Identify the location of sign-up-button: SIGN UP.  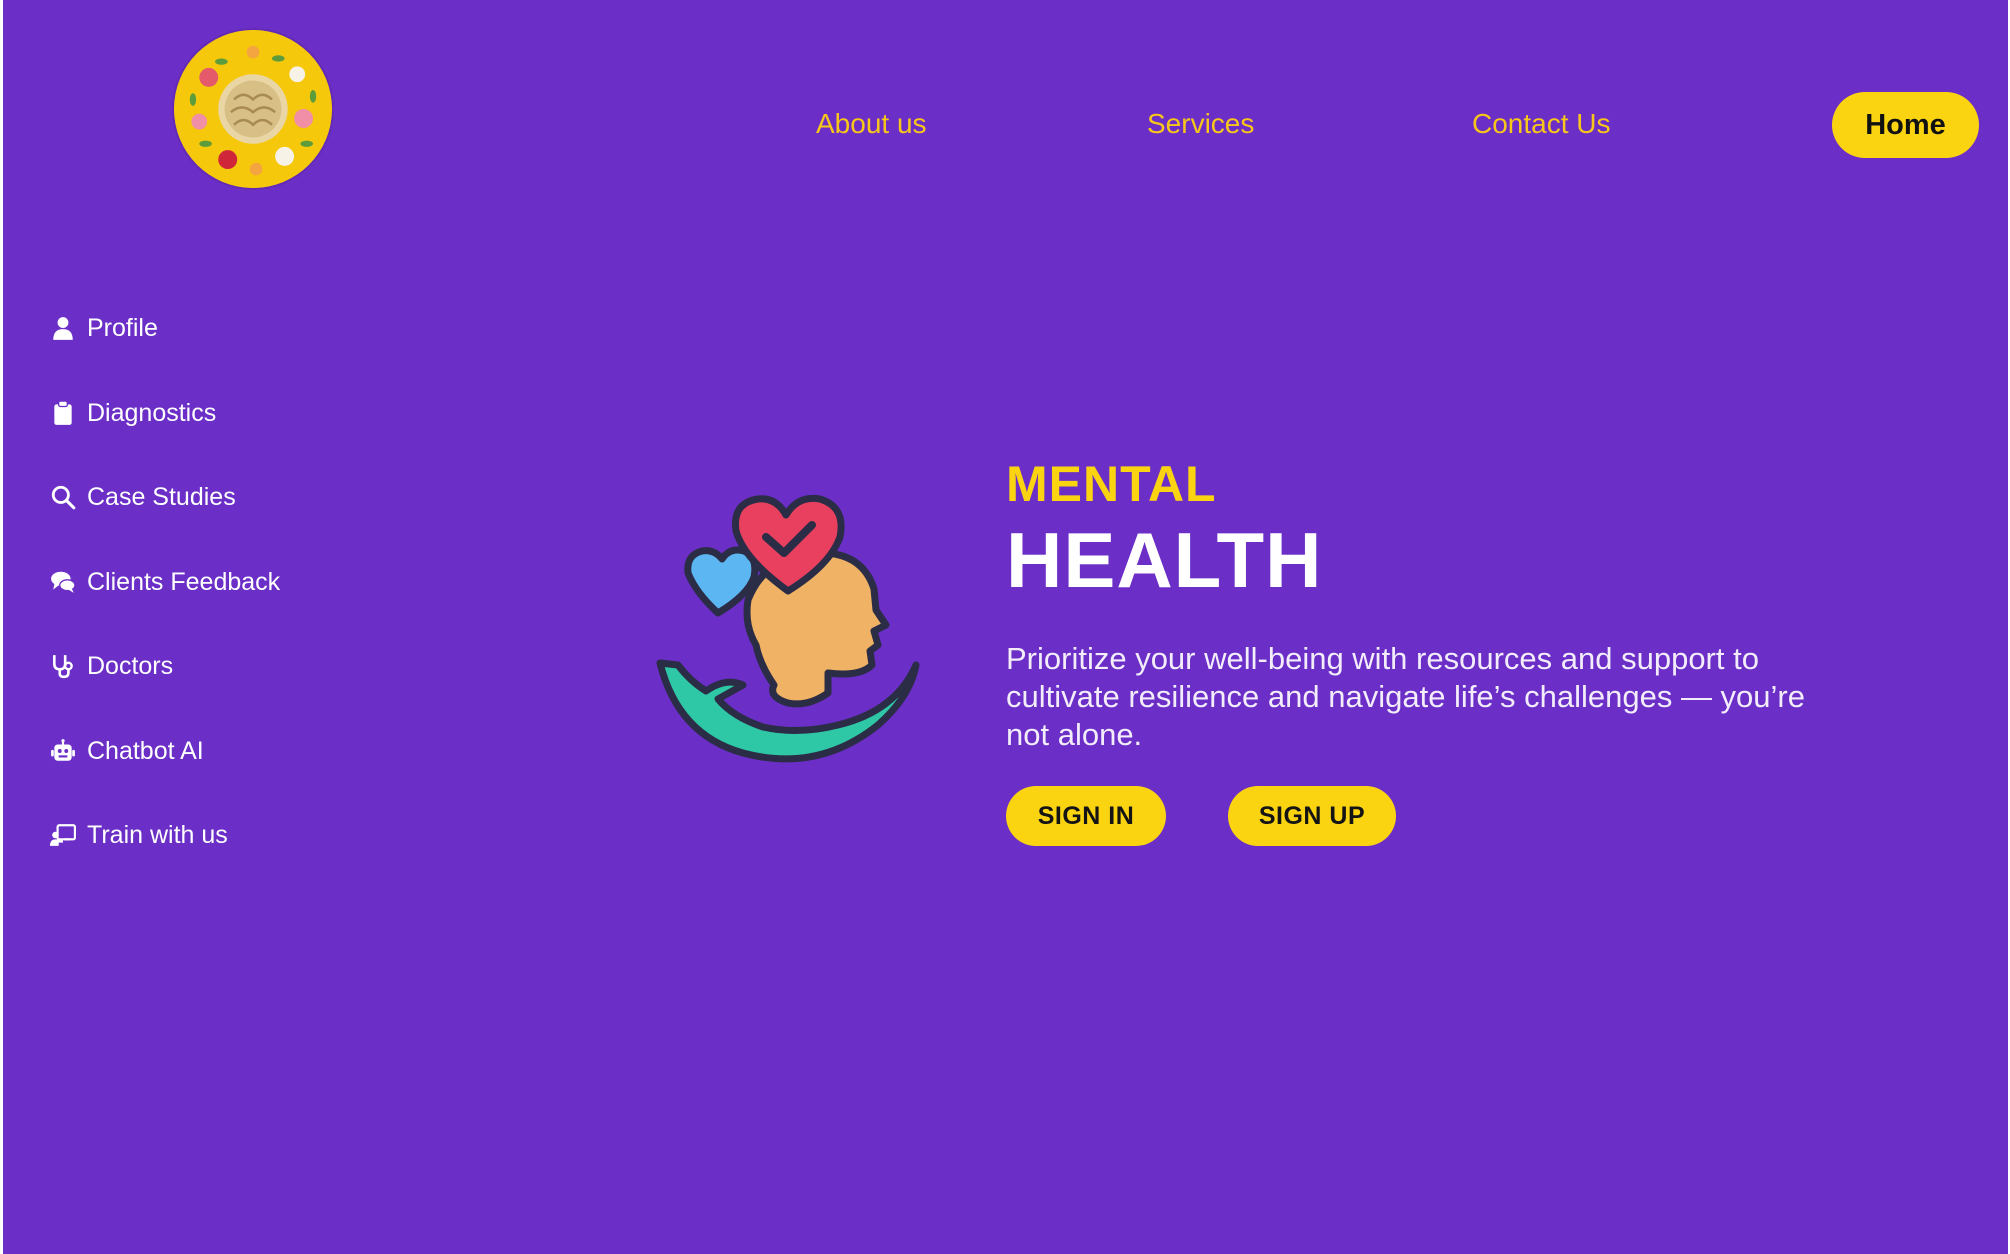
(1312, 816).